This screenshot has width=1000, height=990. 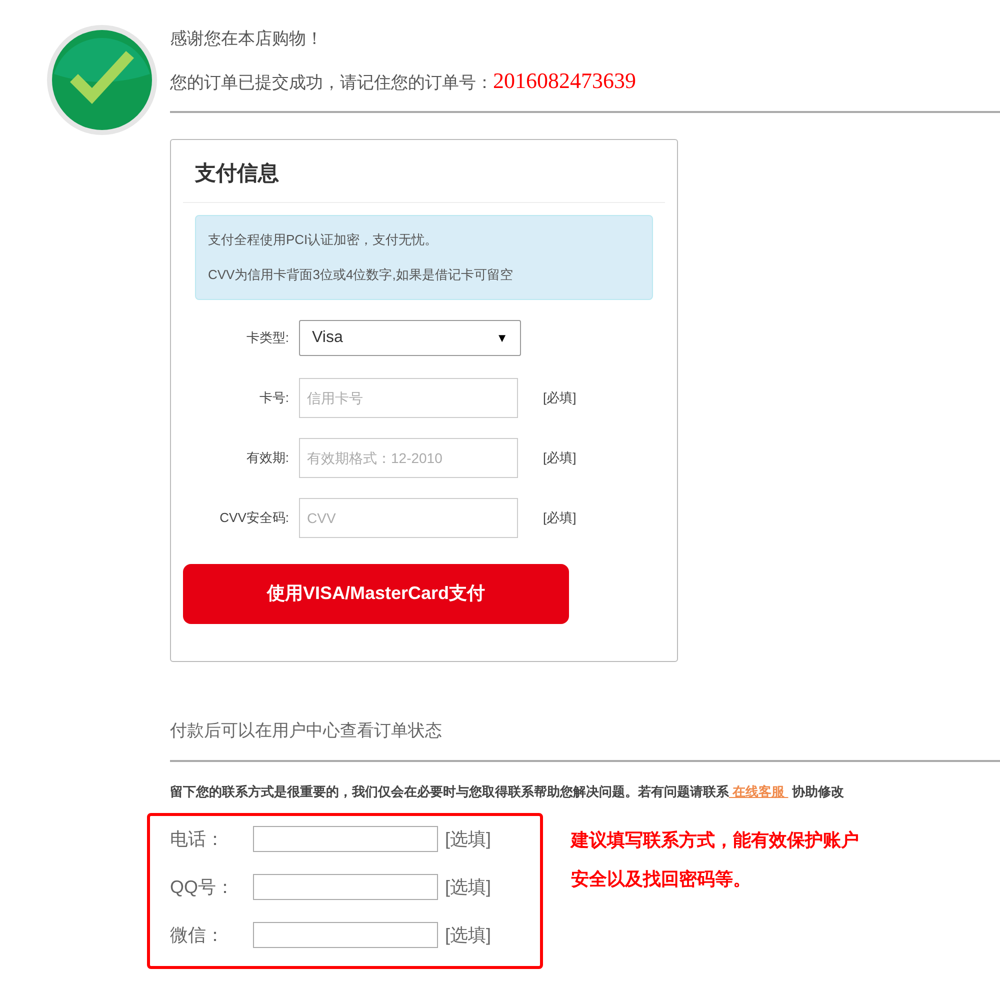 I want to click on order-label: 您的订单已提交成功，请记住您的订单号：, so click(x=331, y=83).